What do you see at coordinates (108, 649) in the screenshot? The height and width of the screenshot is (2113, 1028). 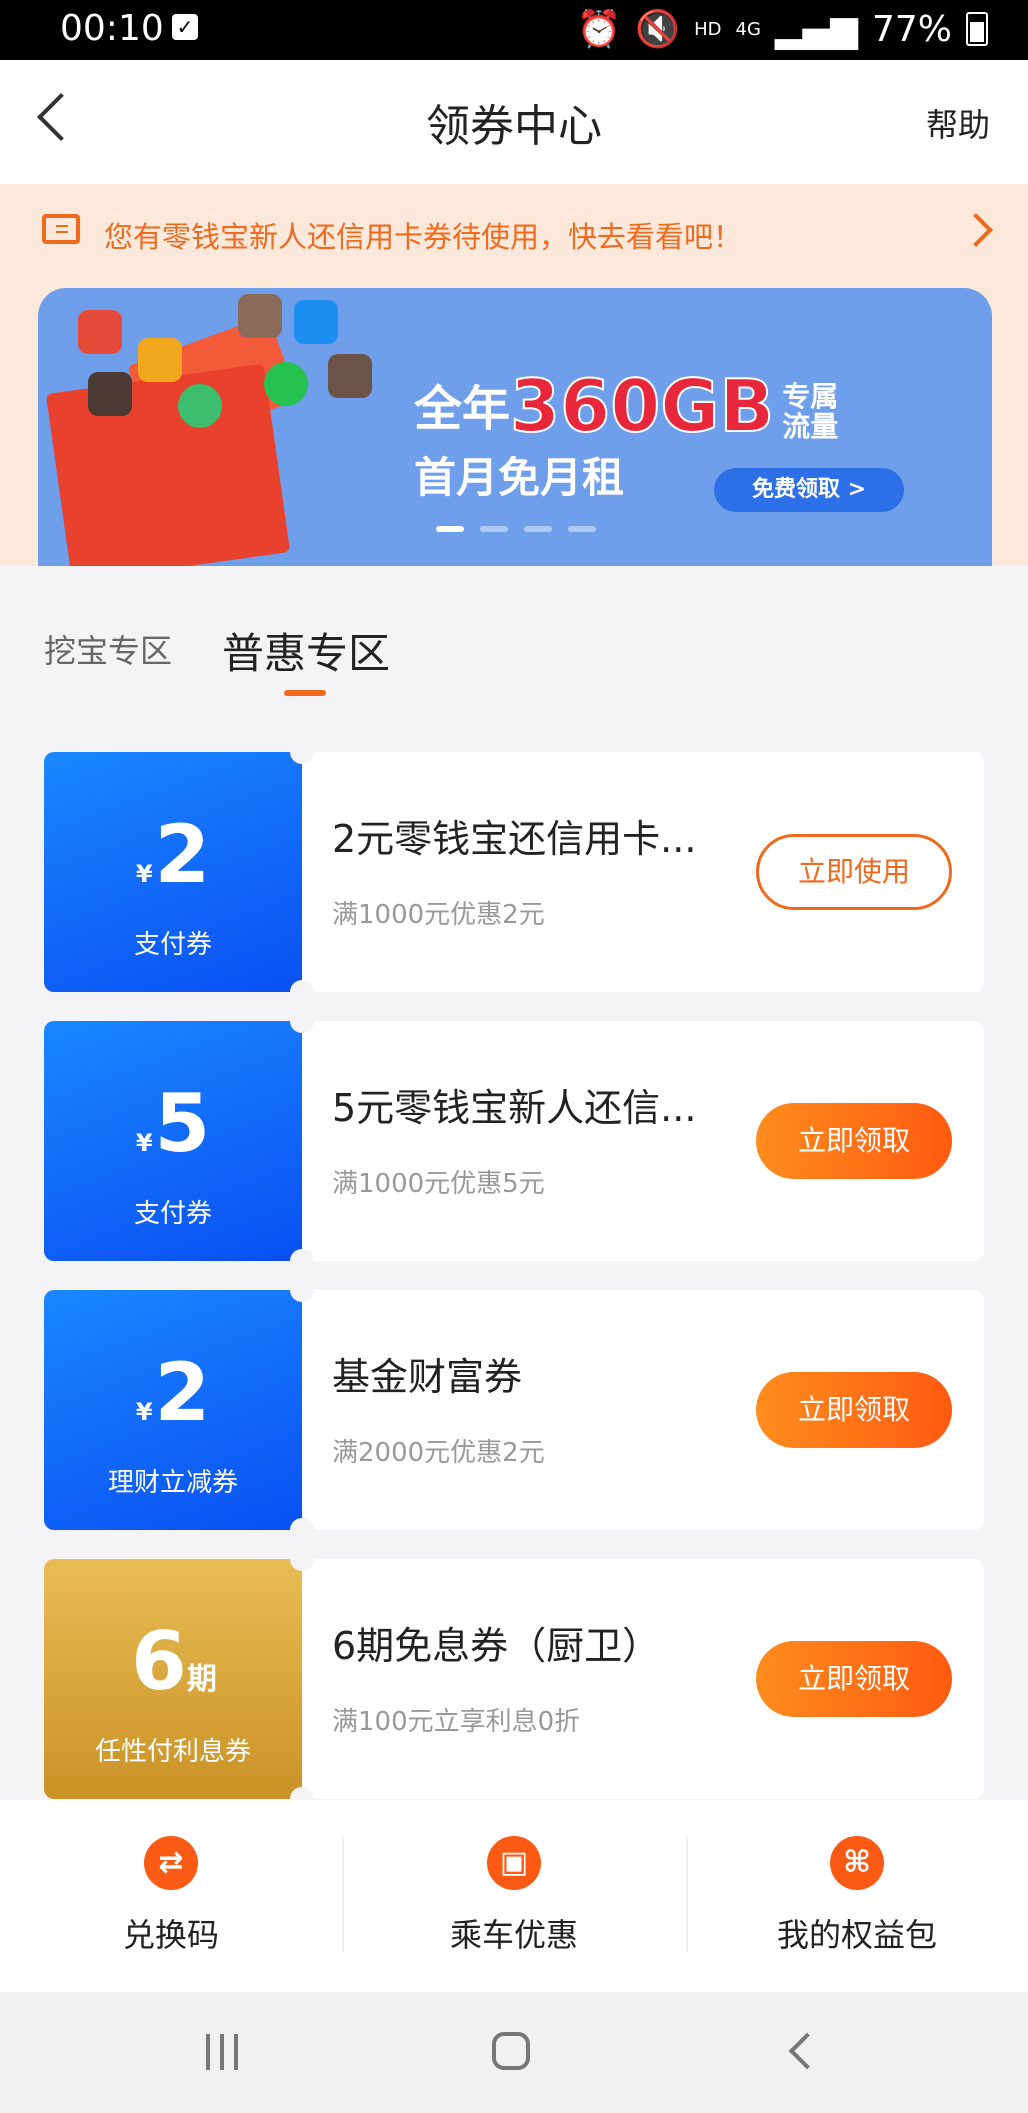 I see `tab-treasure-zone: 挖宝专区` at bounding box center [108, 649].